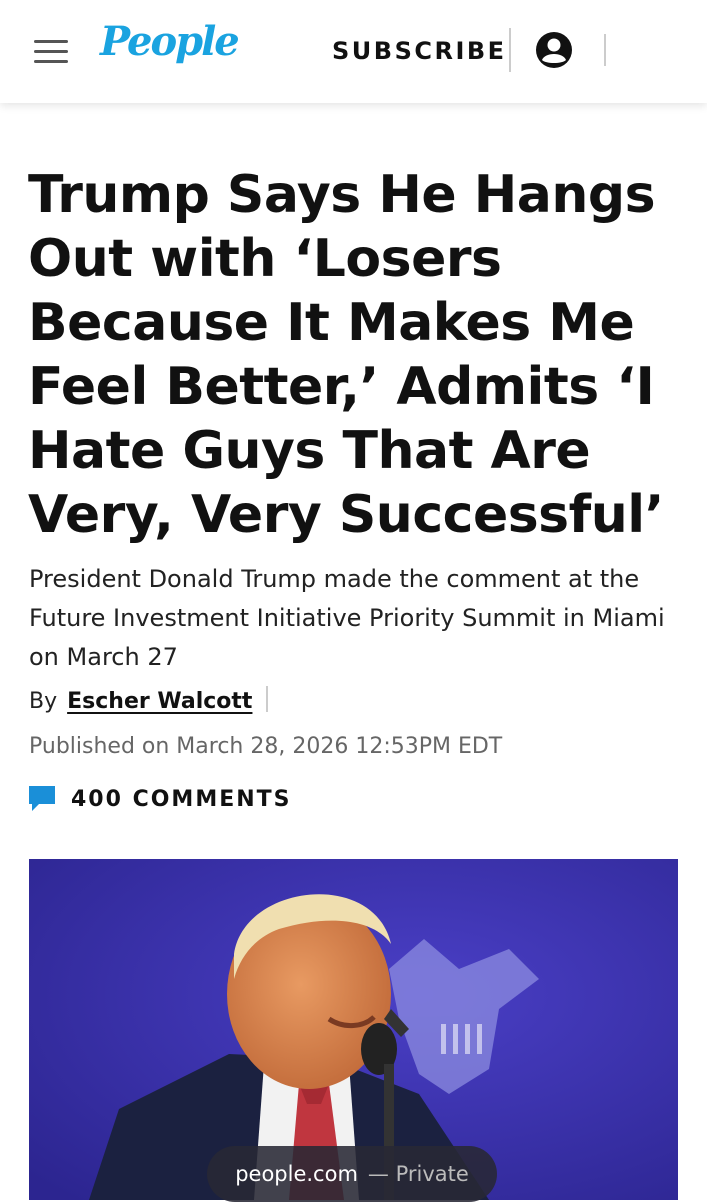  Describe the element at coordinates (51, 52) in the screenshot. I see `hamburger-menu-icon` at that location.